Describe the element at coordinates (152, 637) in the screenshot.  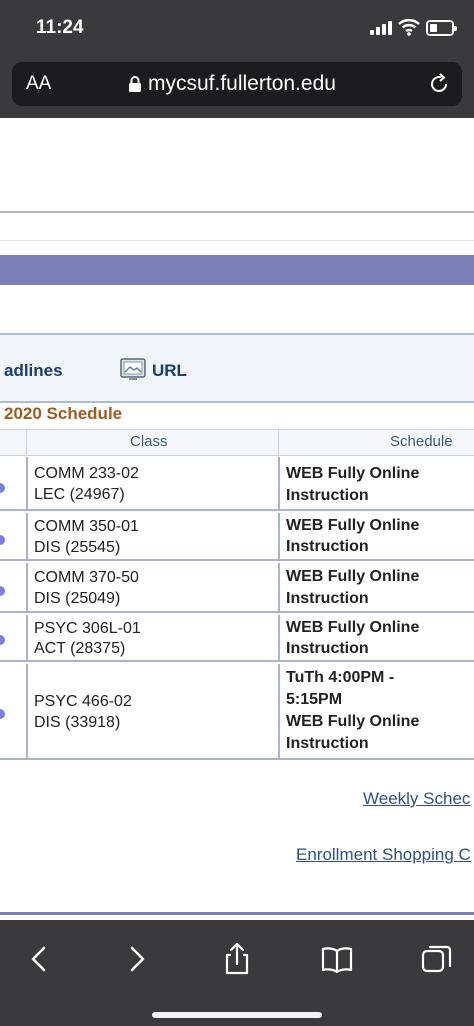
I see `class-cell: PSYC 306L-01 ACT (28375)` at that location.